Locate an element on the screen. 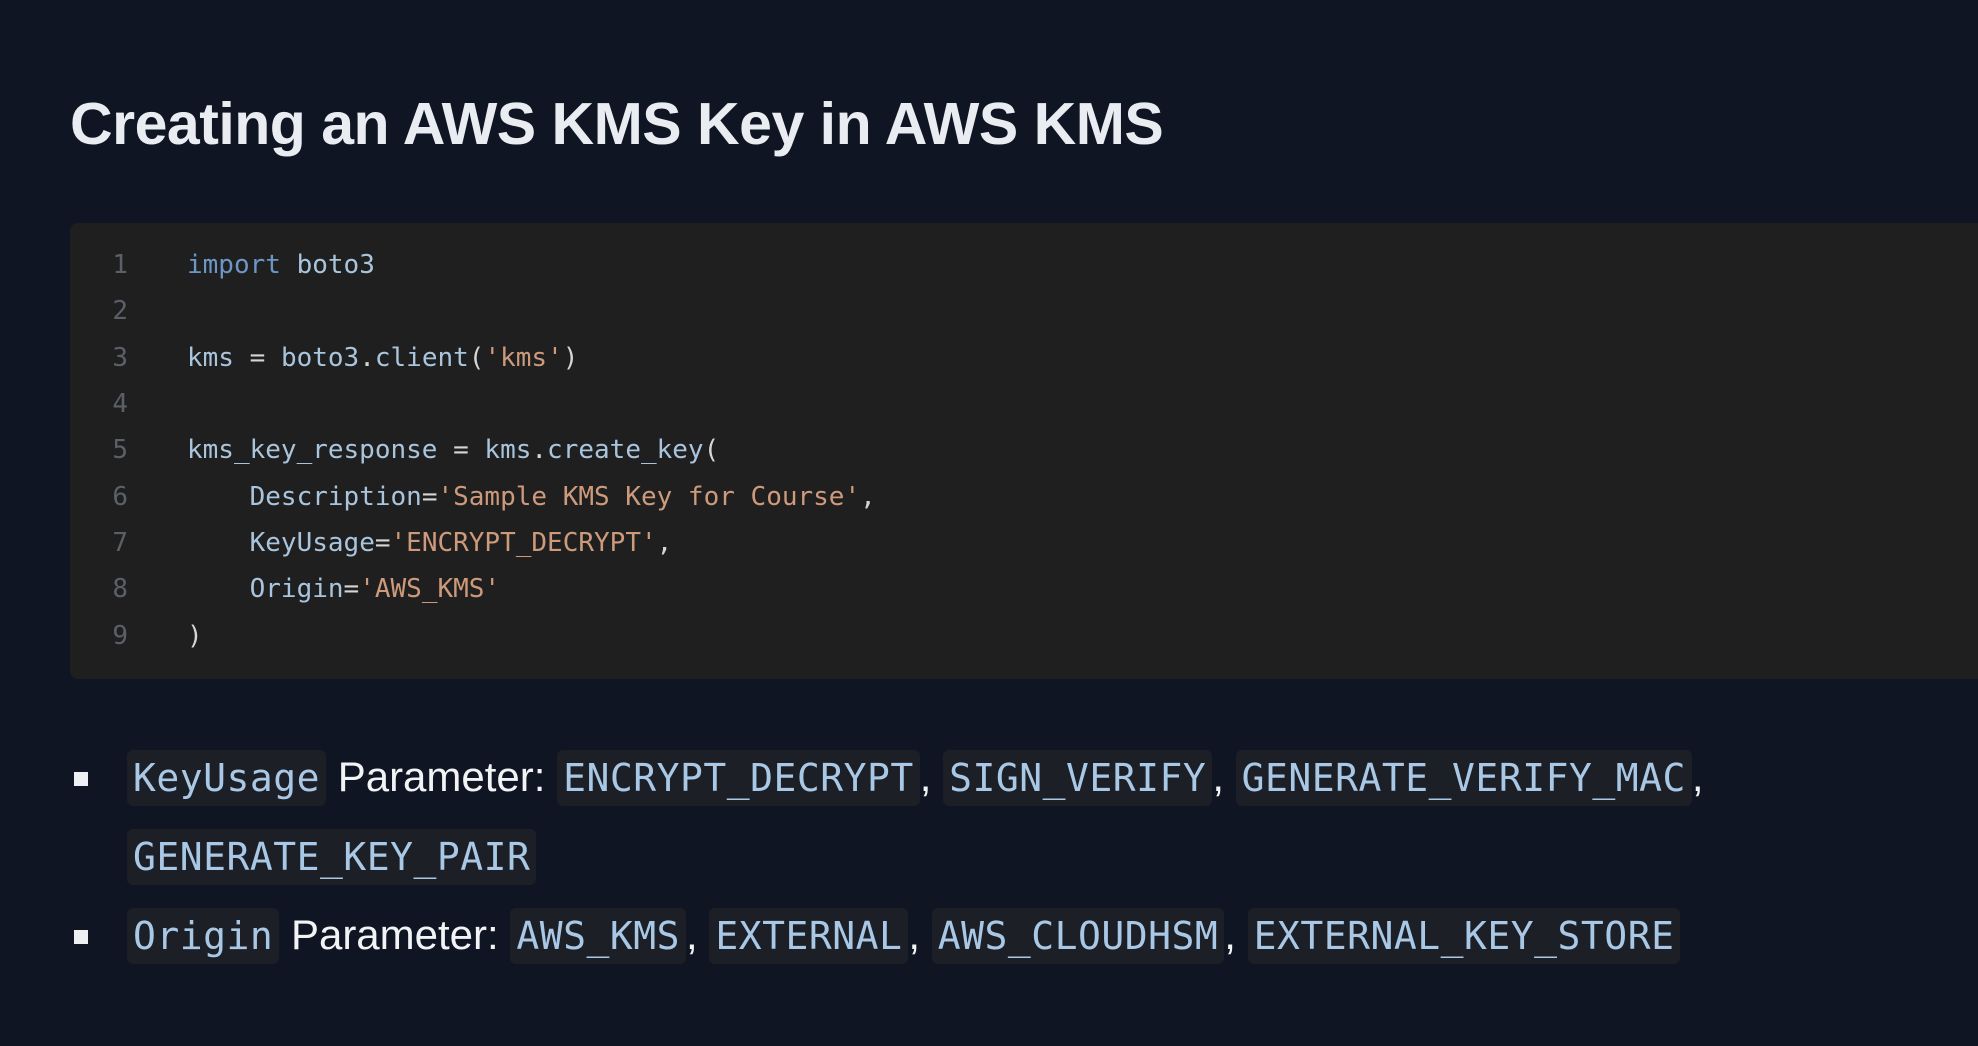 The width and height of the screenshot is (1978, 1046). line-number: 8 is located at coordinates (120, 589).